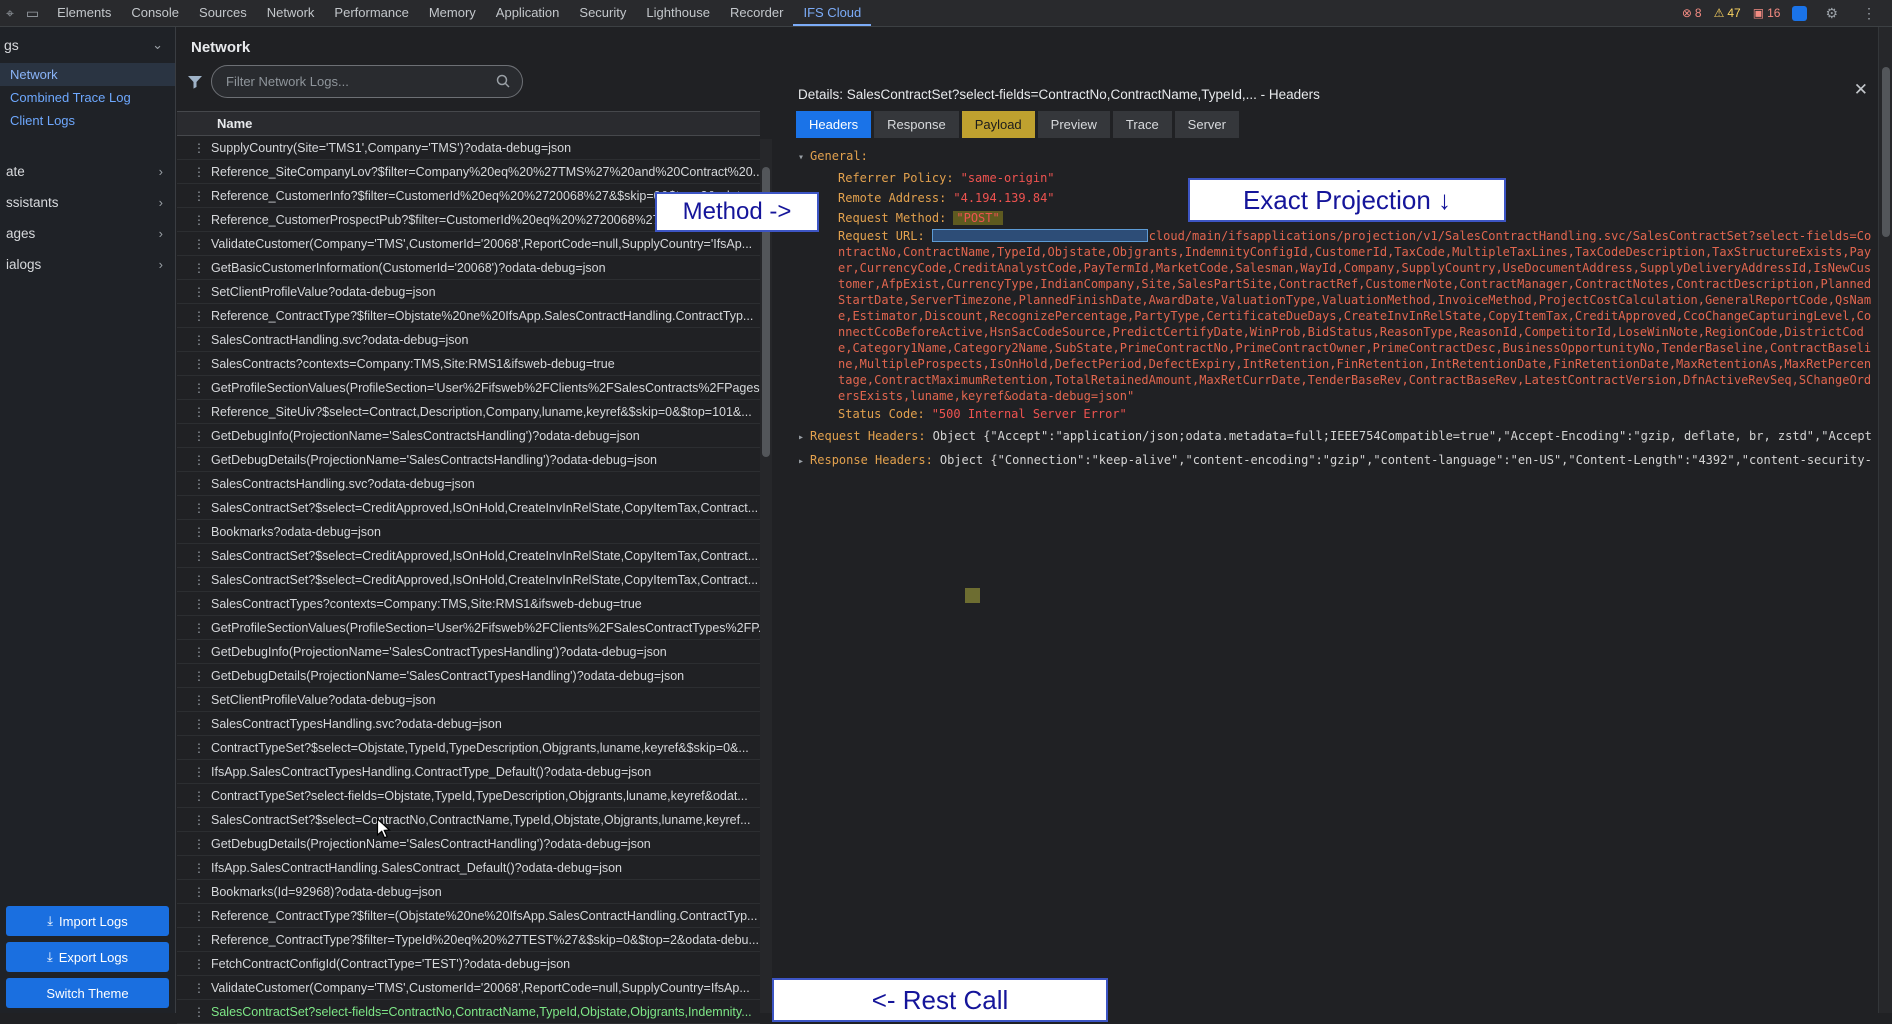 This screenshot has height=1024, width=1892. What do you see at coordinates (916, 124) in the screenshot?
I see `details-tab: Response` at bounding box center [916, 124].